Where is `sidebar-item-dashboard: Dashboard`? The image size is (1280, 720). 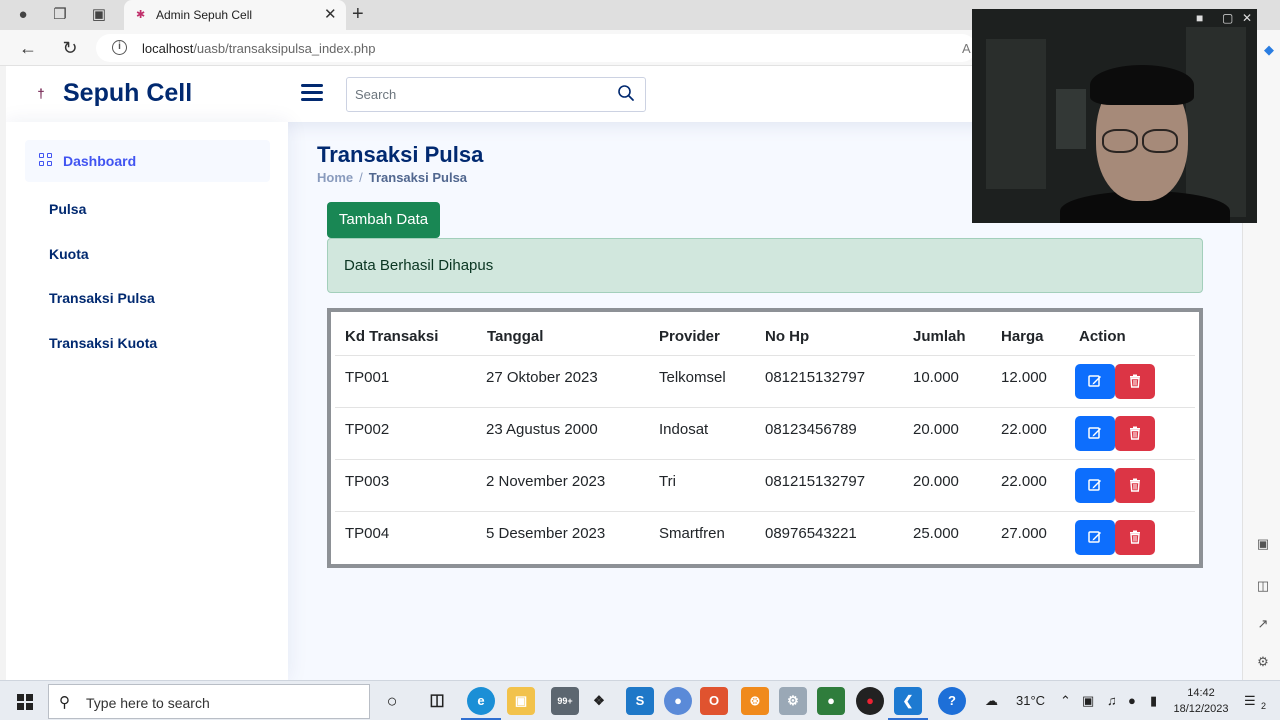 sidebar-item-dashboard: Dashboard is located at coordinates (147, 161).